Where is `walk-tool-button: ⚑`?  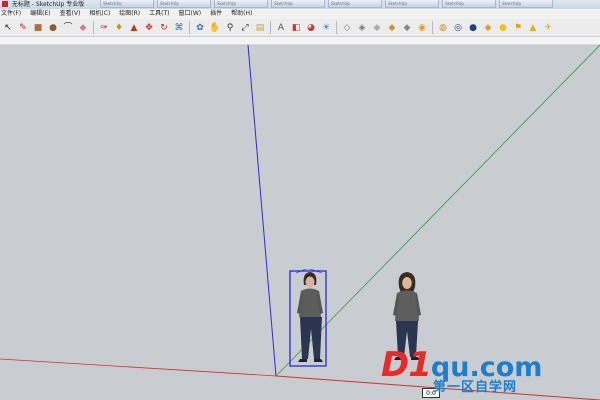
walk-tool-button: ⚑ is located at coordinates (518, 28).